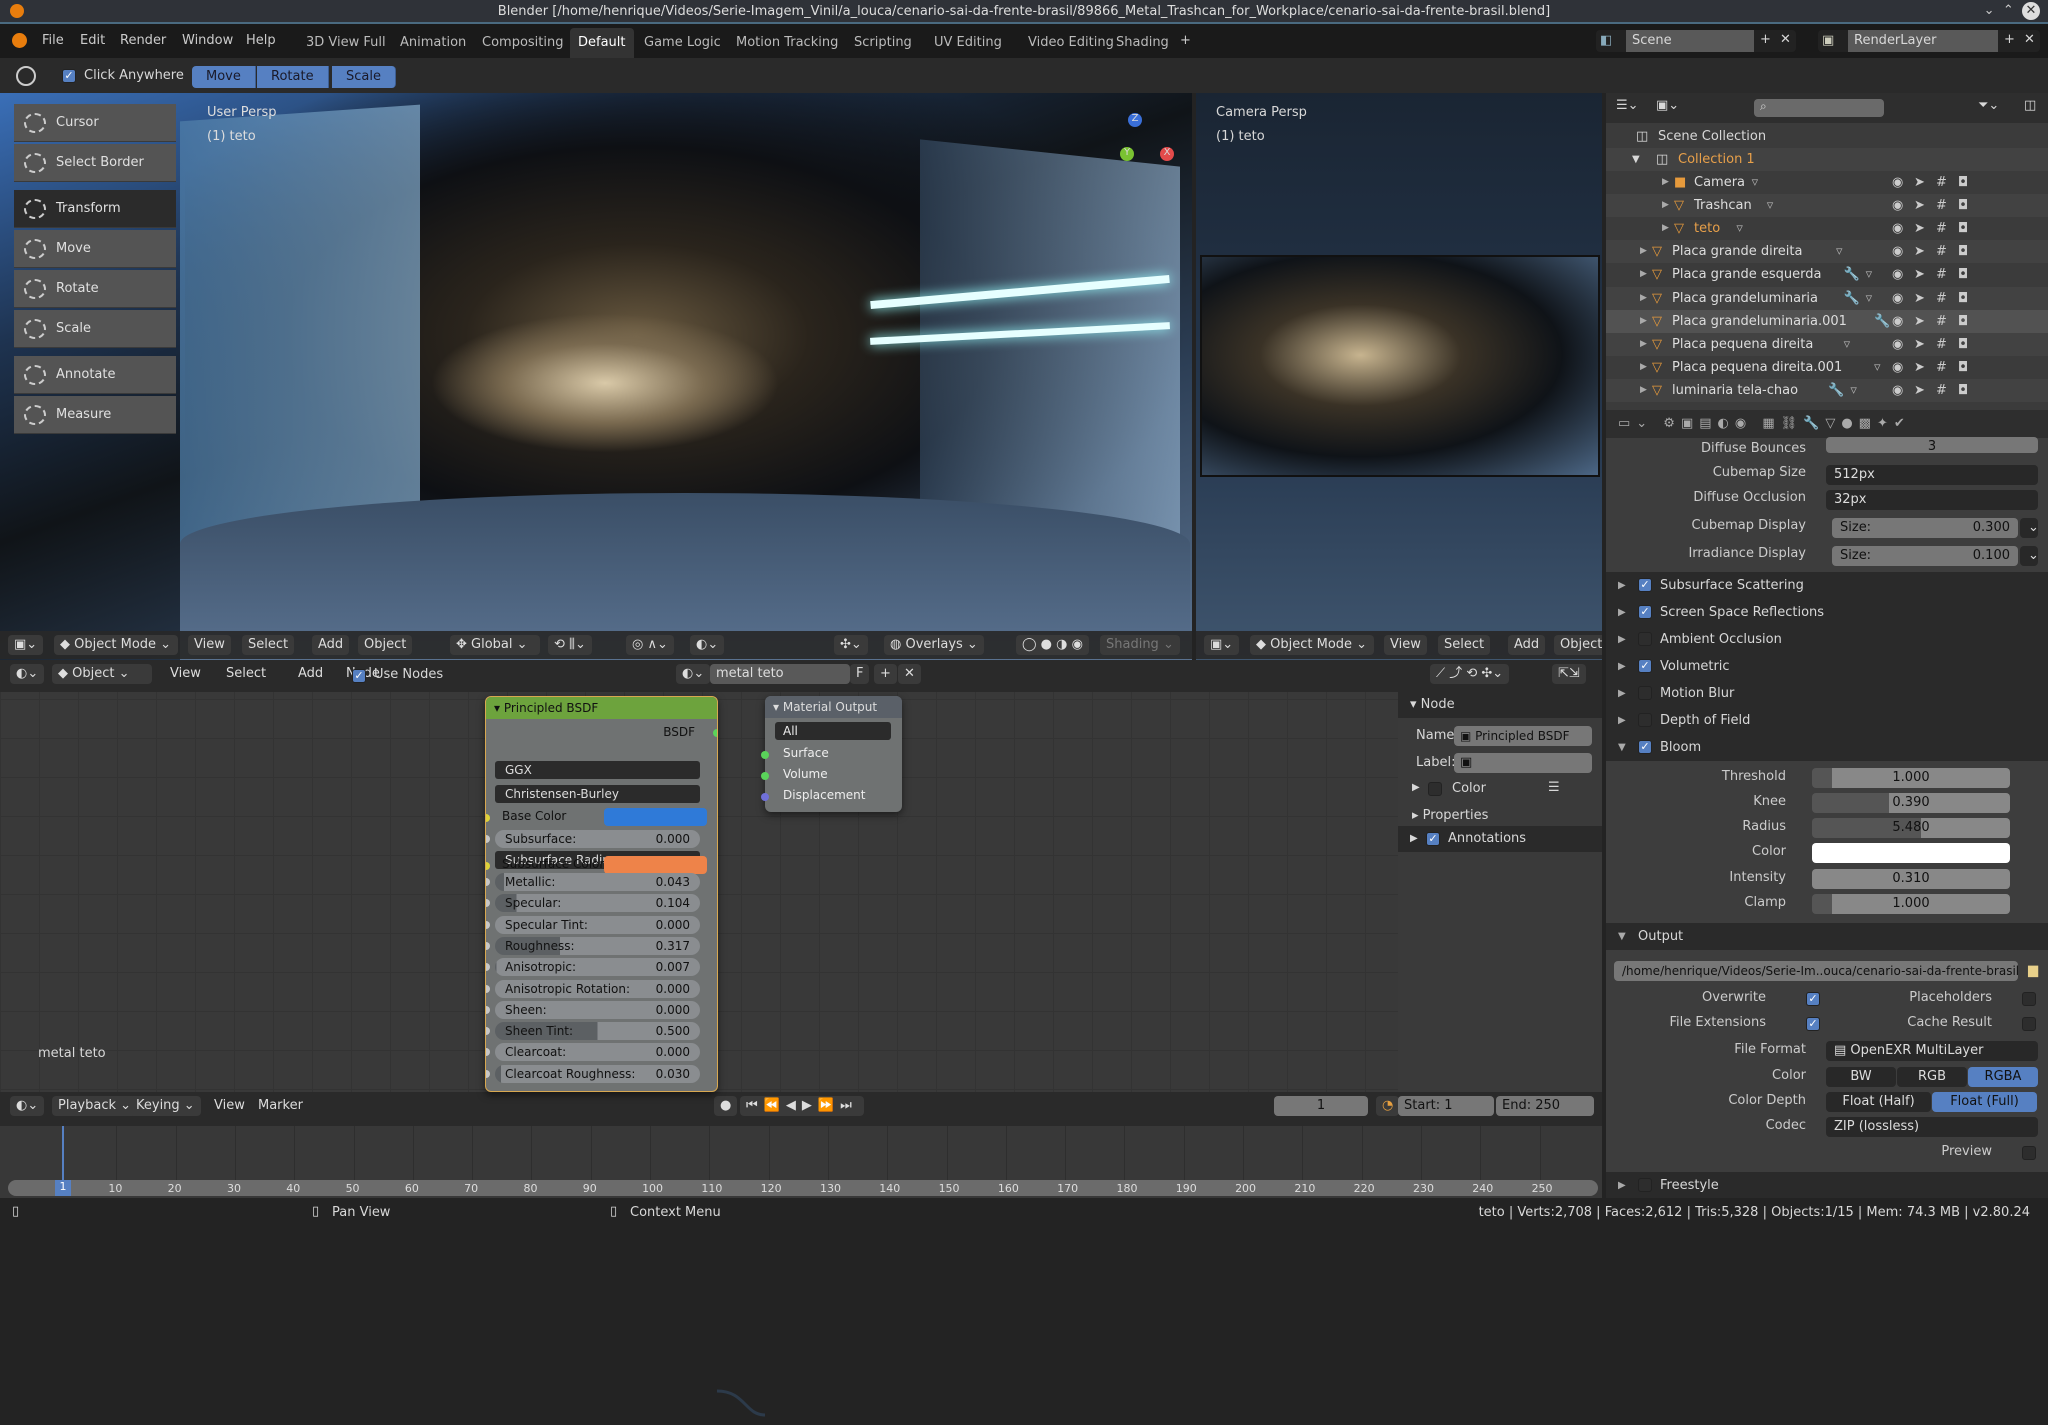 Image resolution: width=2048 pixels, height=1425 pixels. What do you see at coordinates (1827, 666) in the screenshot?
I see `section-volumetric: ▶ ✓ Volumetric` at bounding box center [1827, 666].